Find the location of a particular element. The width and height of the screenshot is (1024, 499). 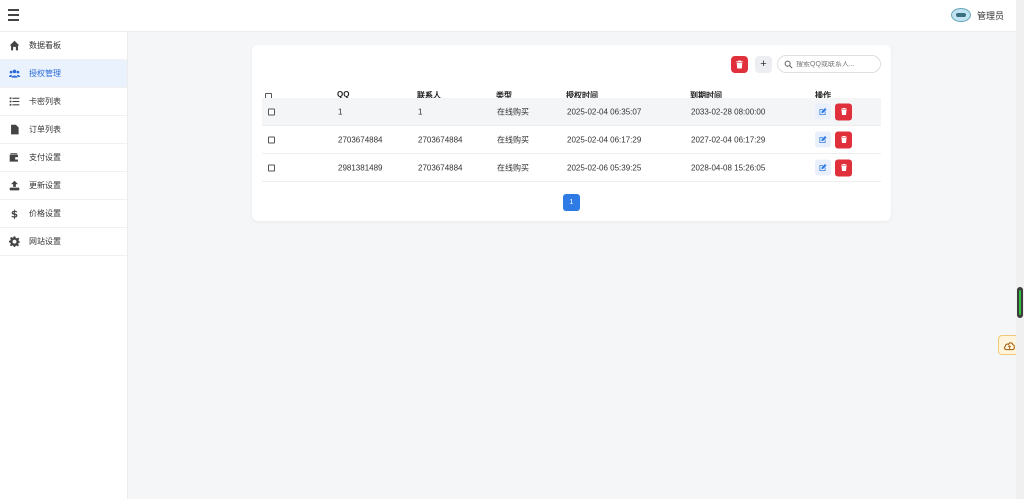

sidebar-item-payment: 支付设置 is located at coordinates (63, 158).